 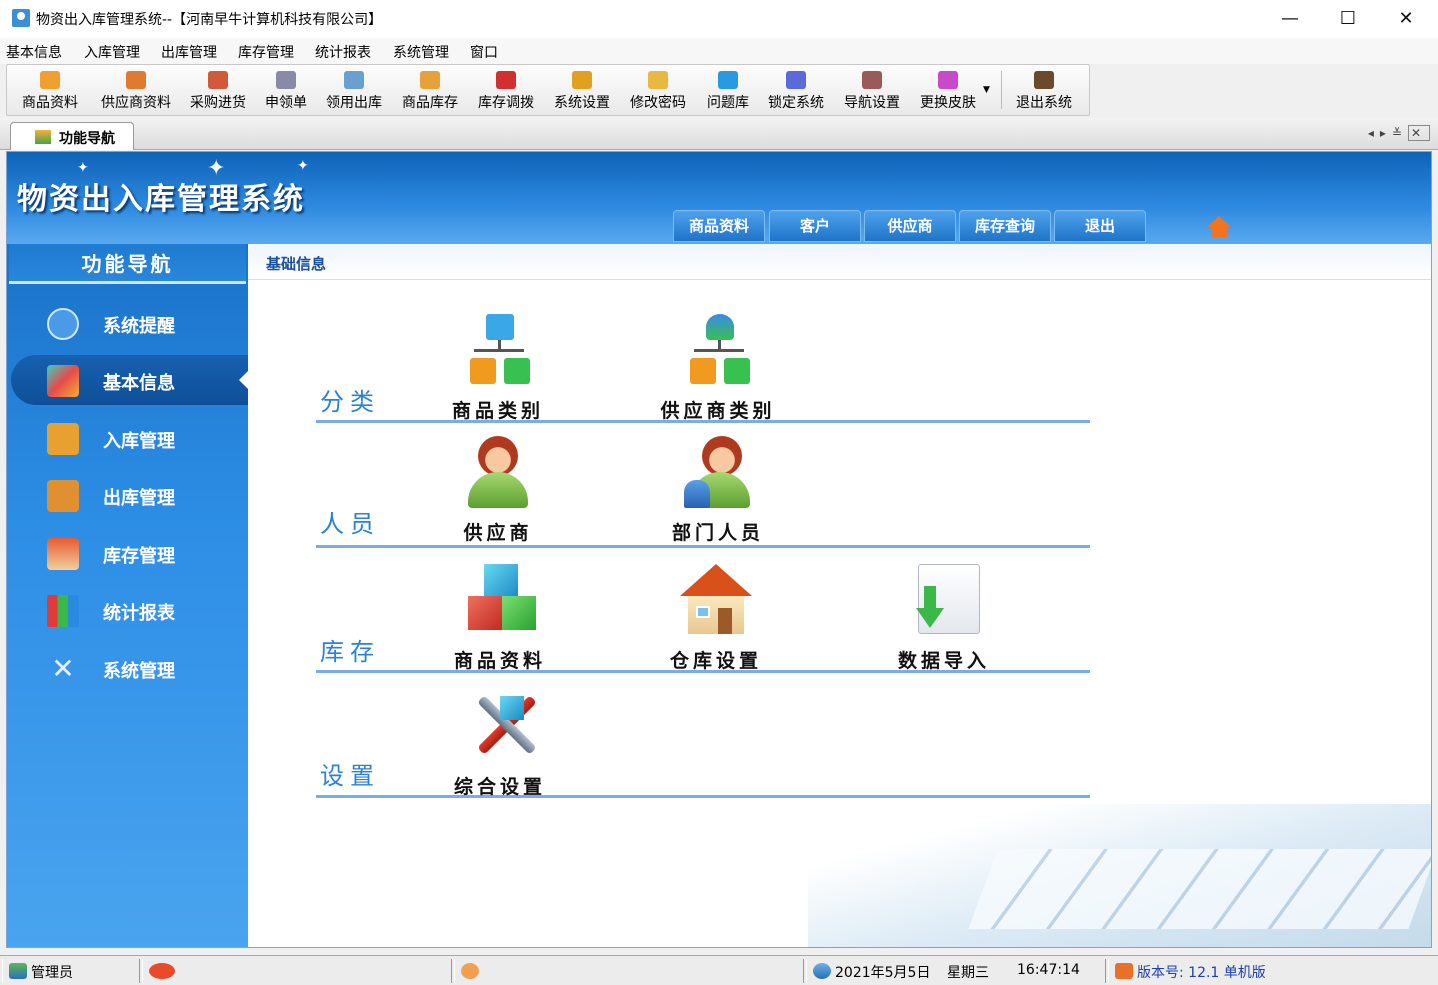 What do you see at coordinates (63, 324) in the screenshot?
I see `info-icon` at bounding box center [63, 324].